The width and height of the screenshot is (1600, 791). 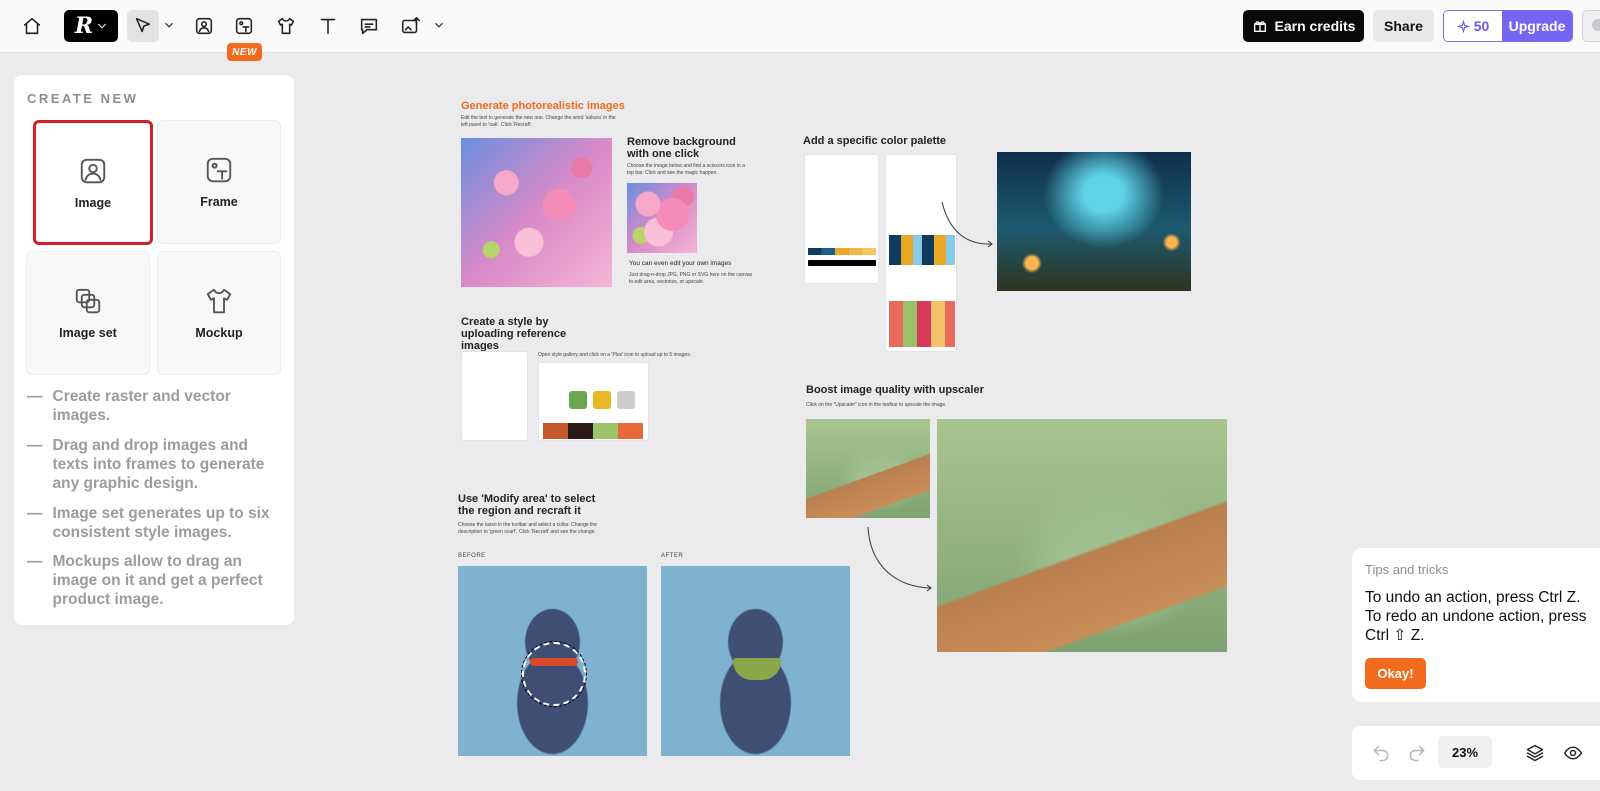 What do you see at coordinates (800, 30) in the screenshot?
I see `top-toolbar: R NEW Earn credits Share 50 Upgrade` at bounding box center [800, 30].